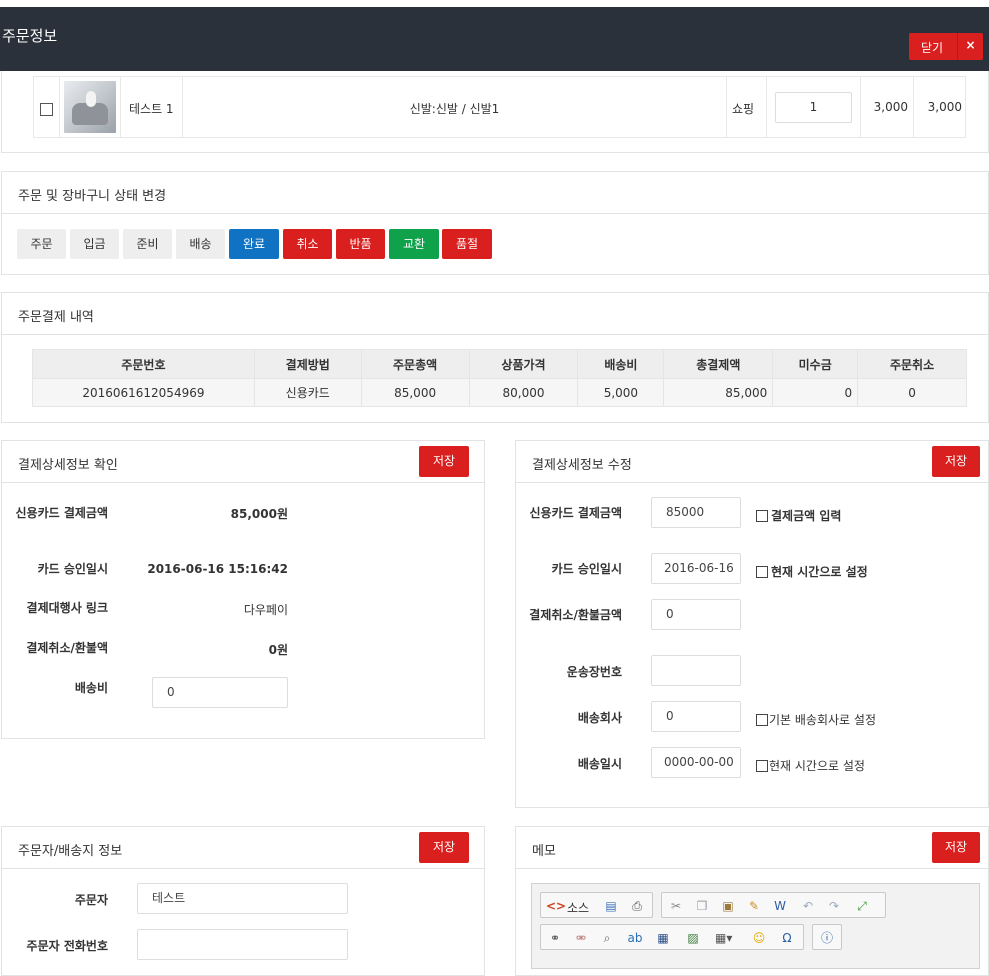  I want to click on card-amount-checkbox-label: 결제금액 입력, so click(806, 516).